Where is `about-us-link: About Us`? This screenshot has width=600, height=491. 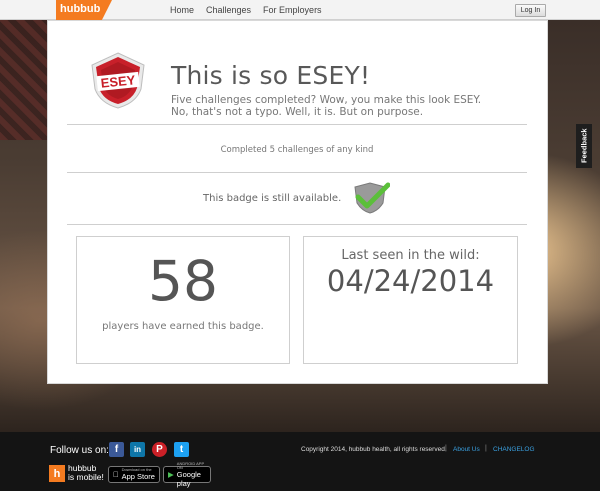 about-us-link: About Us is located at coordinates (466, 449).